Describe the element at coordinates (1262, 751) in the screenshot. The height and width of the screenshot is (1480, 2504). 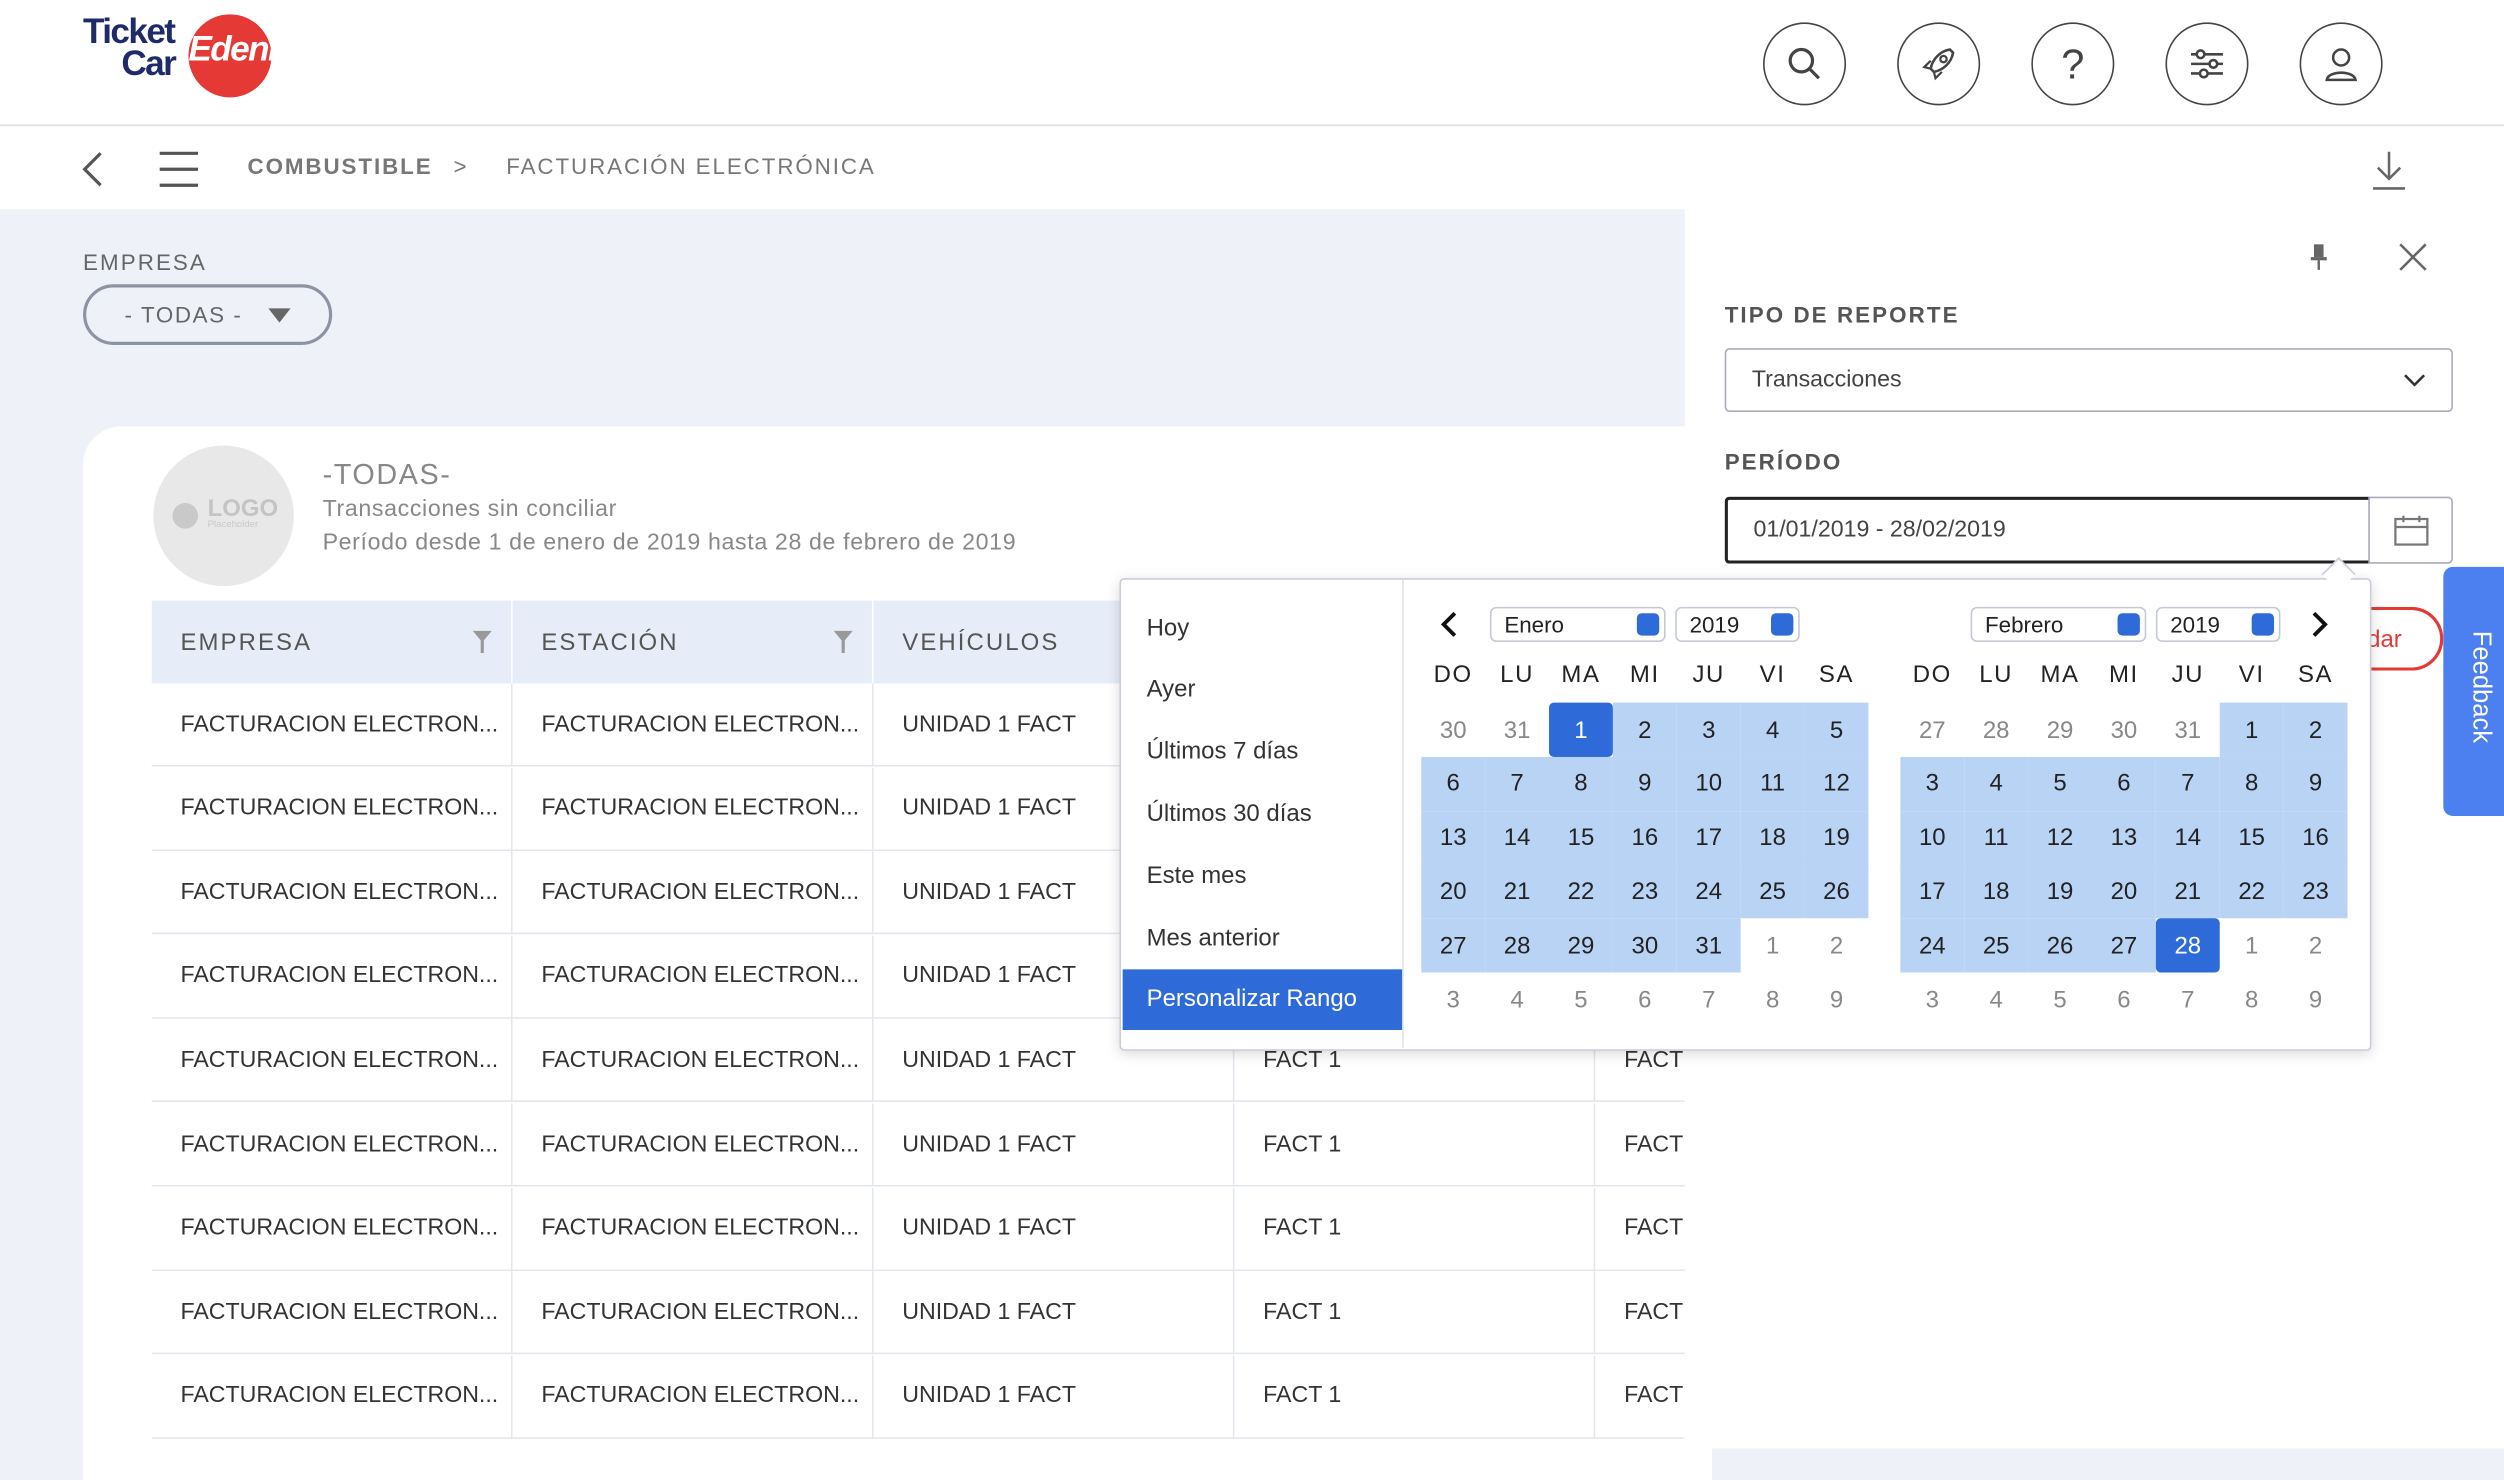
I see `range-option: Últimos 7 días` at that location.